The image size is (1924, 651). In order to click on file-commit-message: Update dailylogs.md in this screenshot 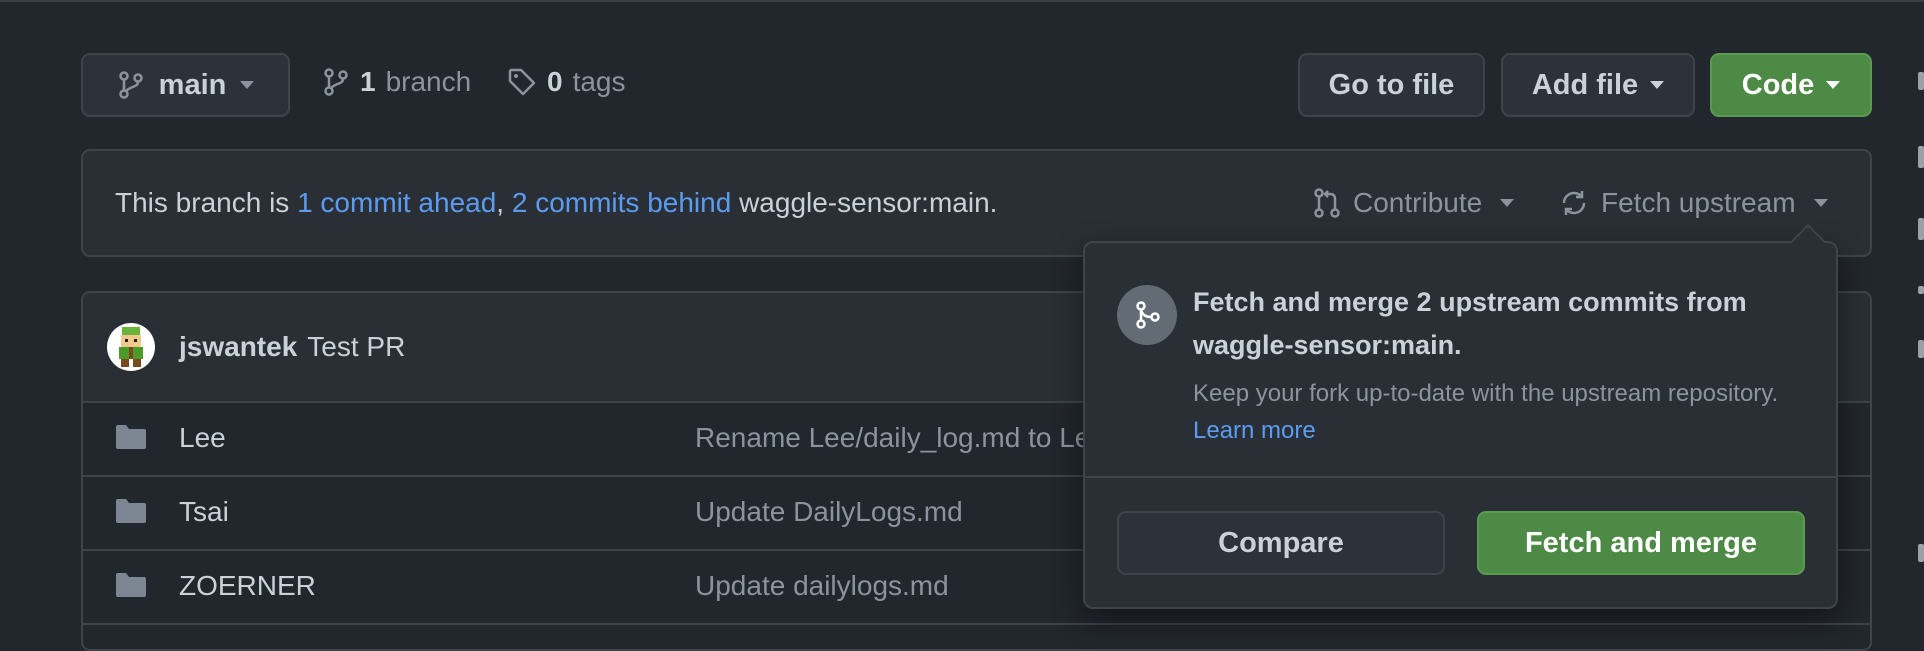, I will do `click(822, 586)`.